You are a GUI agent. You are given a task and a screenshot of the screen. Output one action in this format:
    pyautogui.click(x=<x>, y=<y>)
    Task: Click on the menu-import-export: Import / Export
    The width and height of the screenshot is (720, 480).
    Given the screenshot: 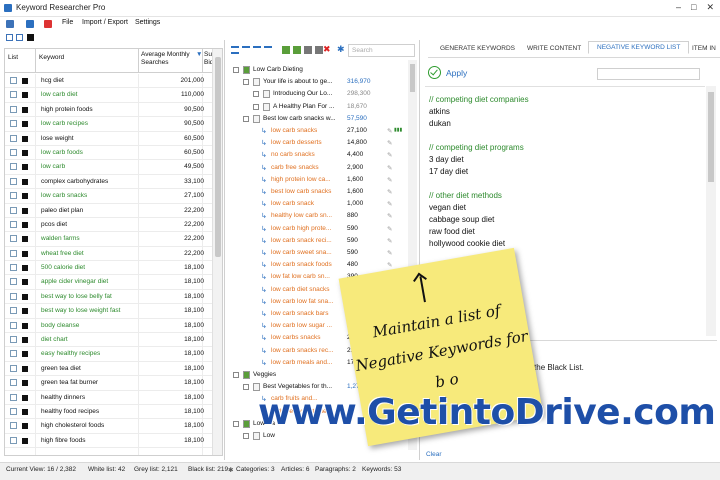 What is the action you would take?
    pyautogui.click(x=105, y=22)
    